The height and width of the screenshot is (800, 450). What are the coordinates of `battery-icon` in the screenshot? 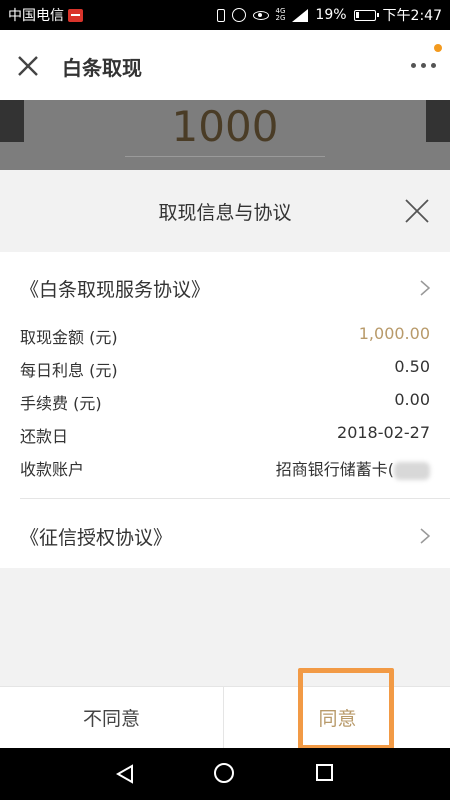 It's located at (366, 15).